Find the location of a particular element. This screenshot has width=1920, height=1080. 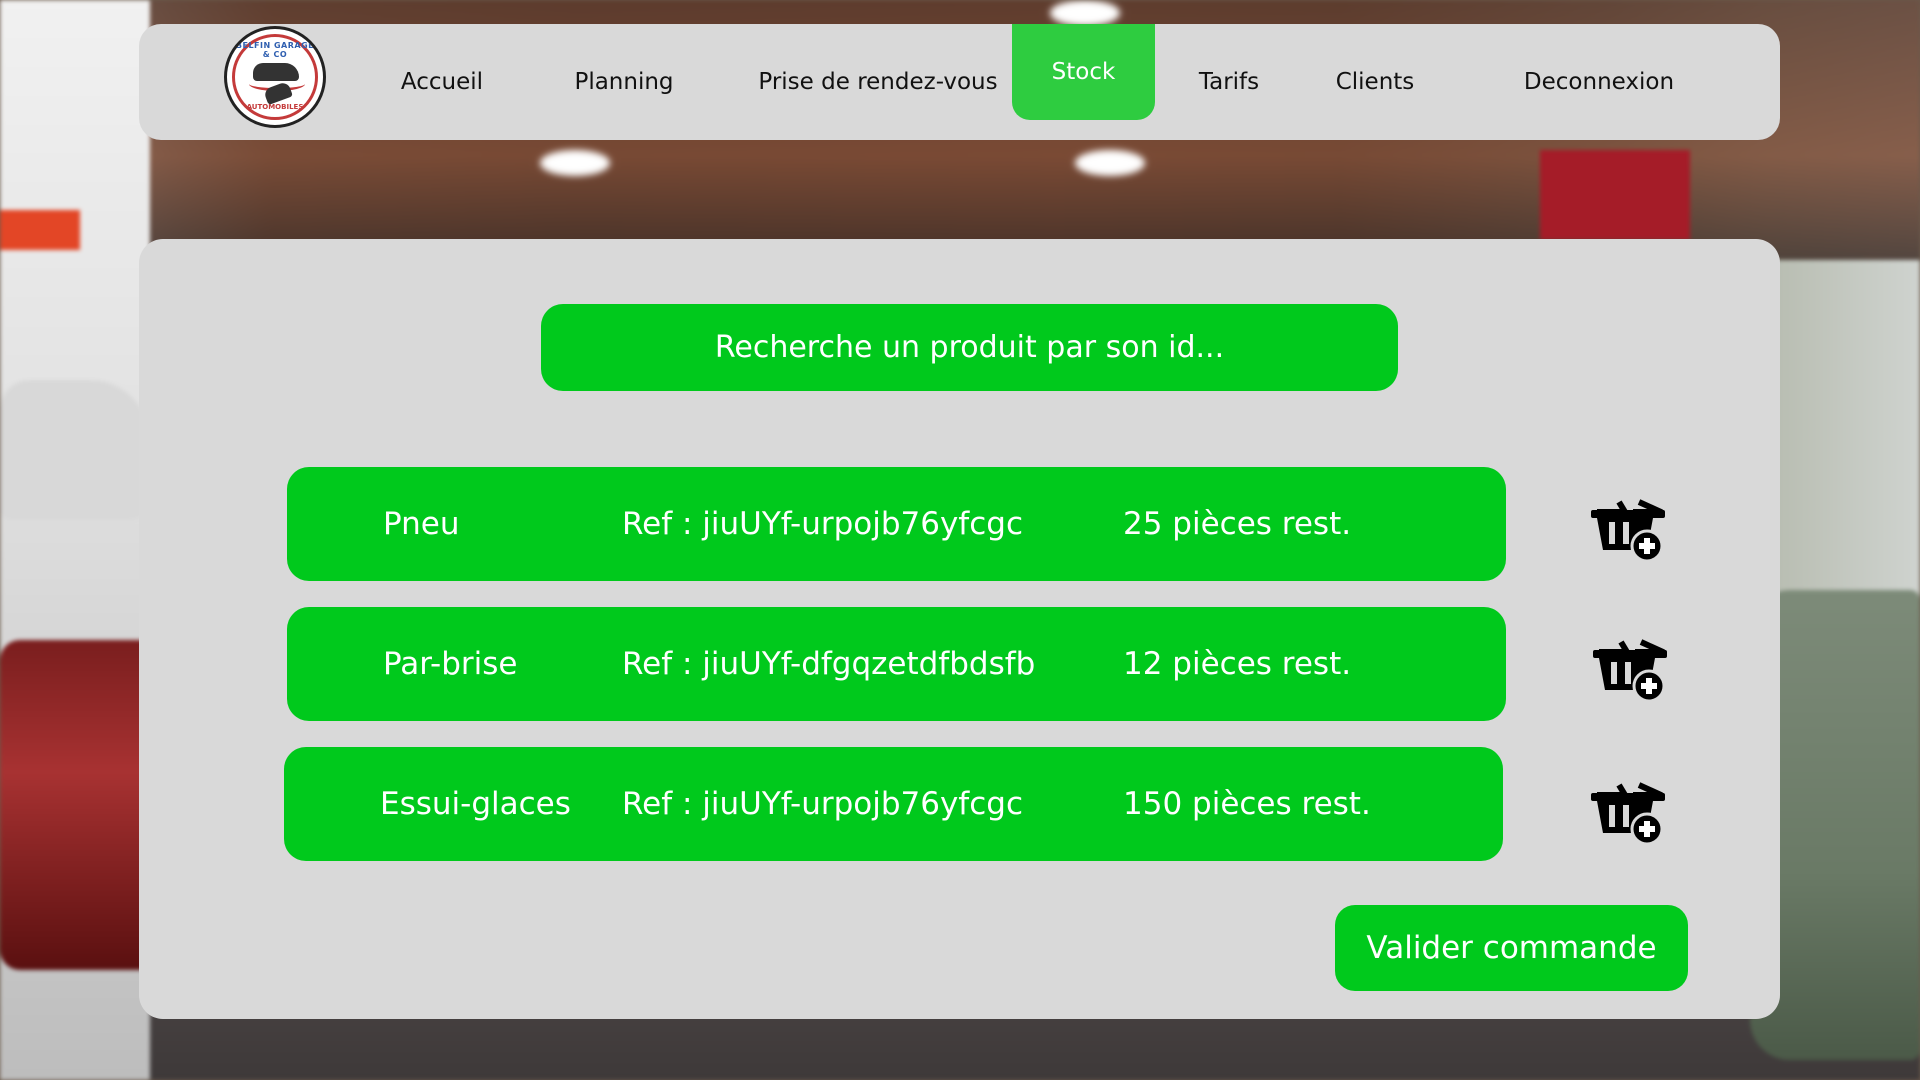

logo-emblem: BELFIN GARAGE & CO AUTOMOBILES is located at coordinates (275, 77).